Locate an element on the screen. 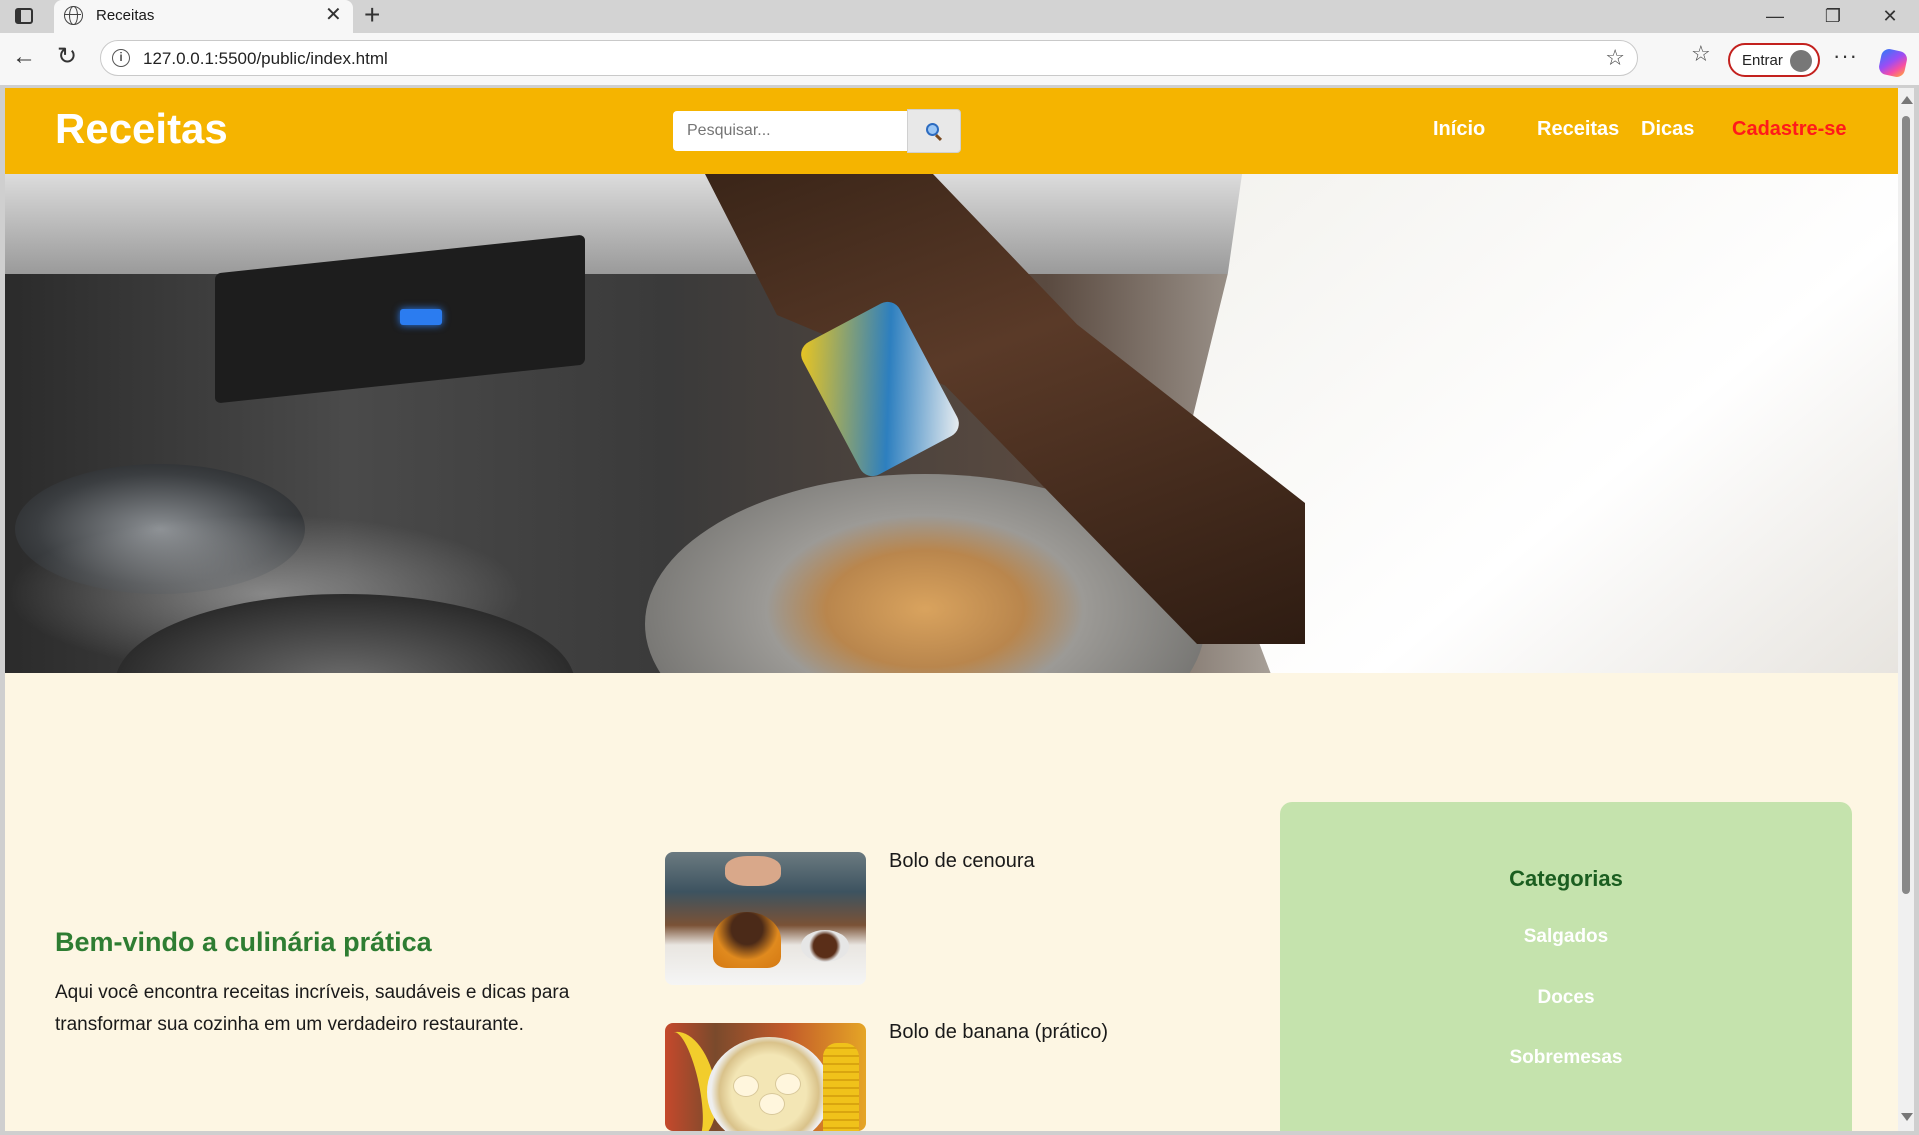 The height and width of the screenshot is (1135, 1919). scroll-down-icon is located at coordinates (1907, 1117).